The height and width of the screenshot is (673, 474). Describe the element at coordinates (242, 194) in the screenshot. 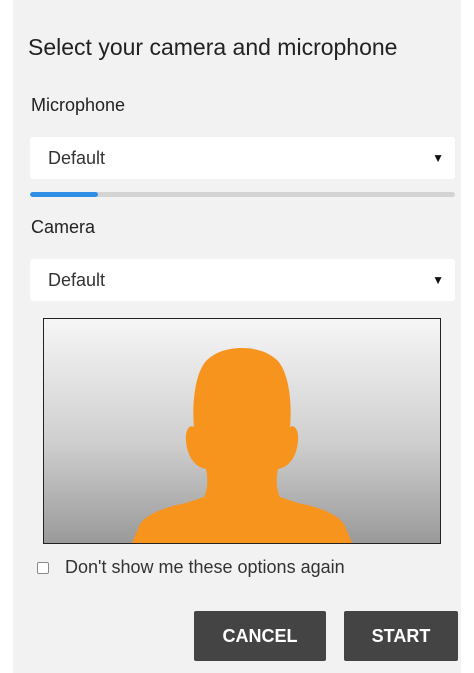

I see `microphone-level-meter` at that location.